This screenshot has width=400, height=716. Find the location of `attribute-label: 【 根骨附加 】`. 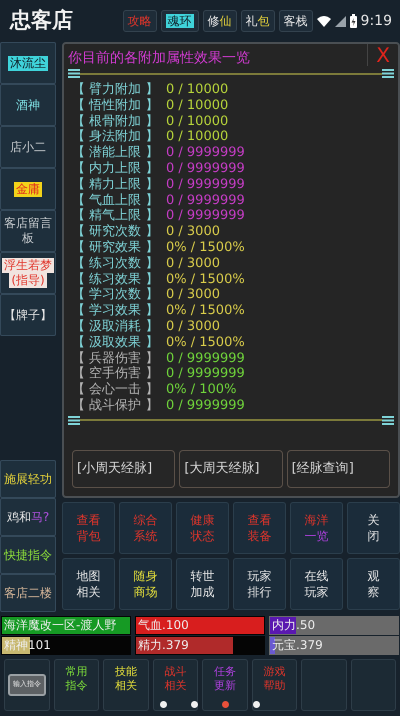

attribute-label: 【 根骨附加 】 is located at coordinates (115, 121).